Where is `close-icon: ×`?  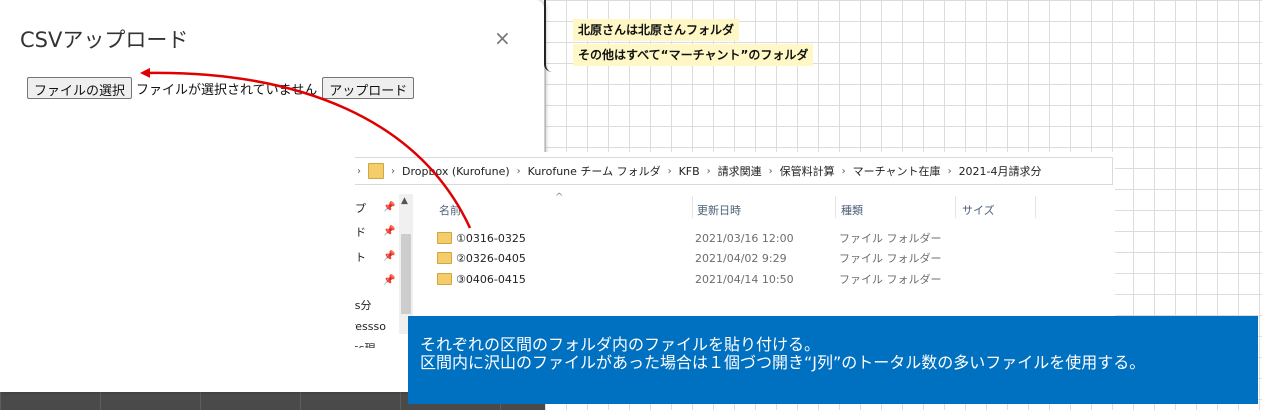 close-icon: × is located at coordinates (502, 38).